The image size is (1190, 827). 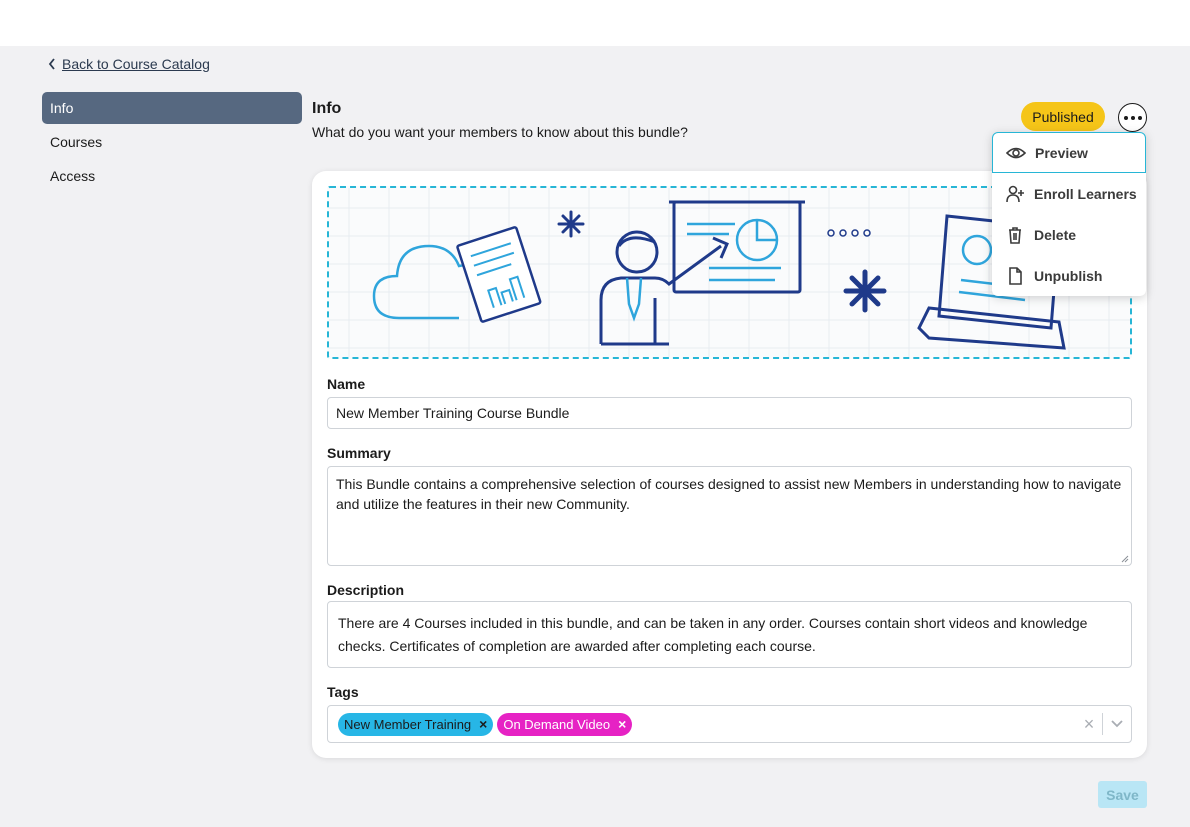 I want to click on file-icon, so click(x=1015, y=275).